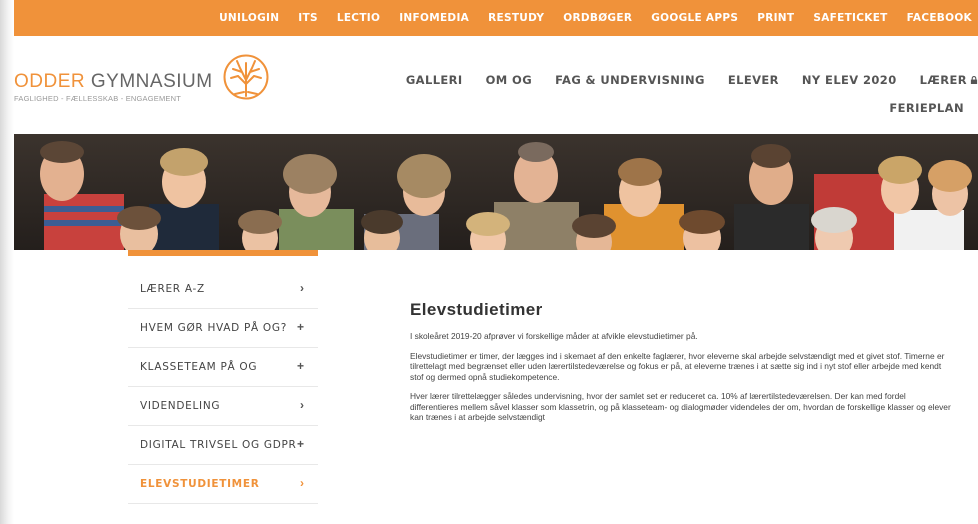  I want to click on top-link-print: PRINT, so click(775, 18).